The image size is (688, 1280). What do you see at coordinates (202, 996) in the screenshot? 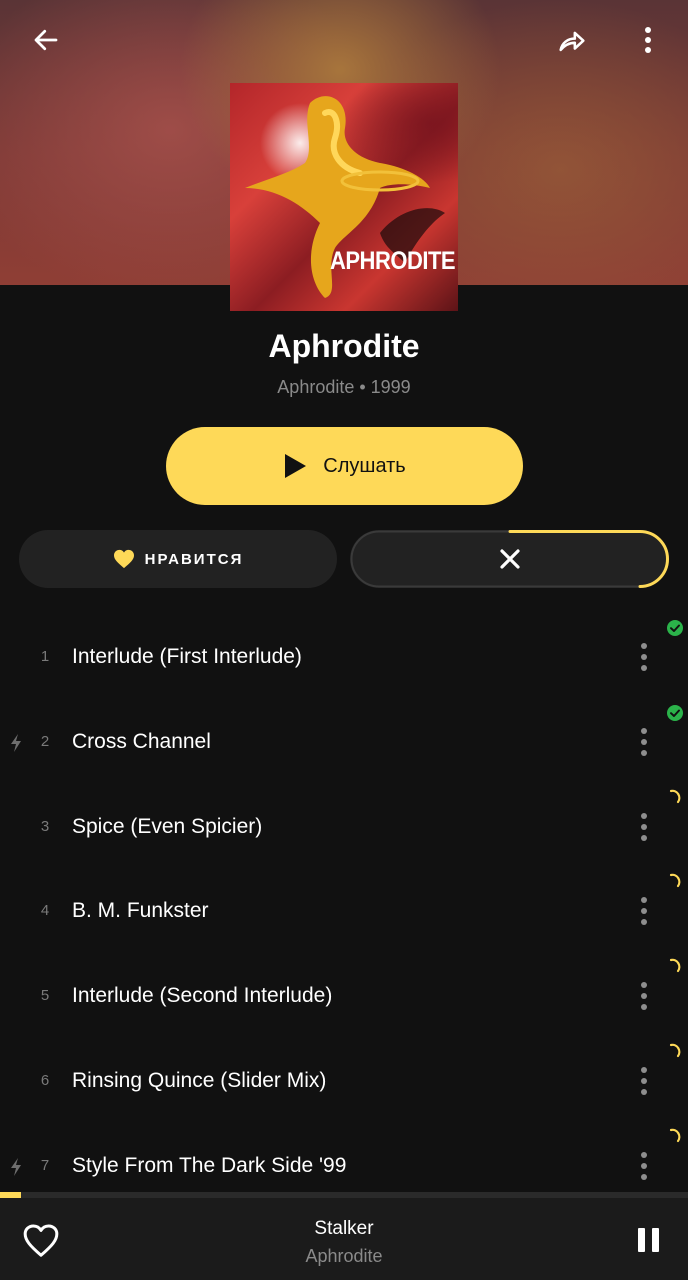
I see `track-title: Interlude (Second Interlude)` at bounding box center [202, 996].